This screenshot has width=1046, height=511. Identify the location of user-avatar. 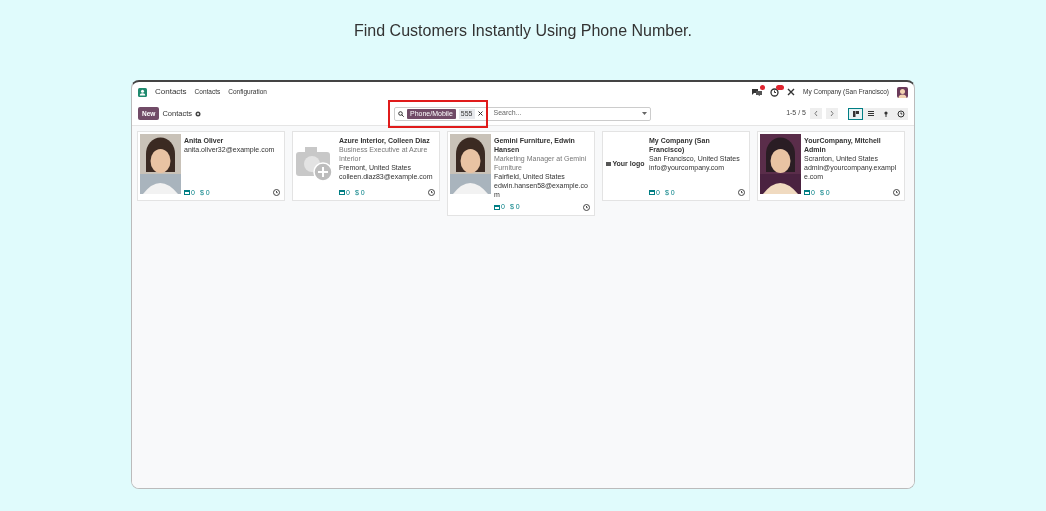
(902, 92).